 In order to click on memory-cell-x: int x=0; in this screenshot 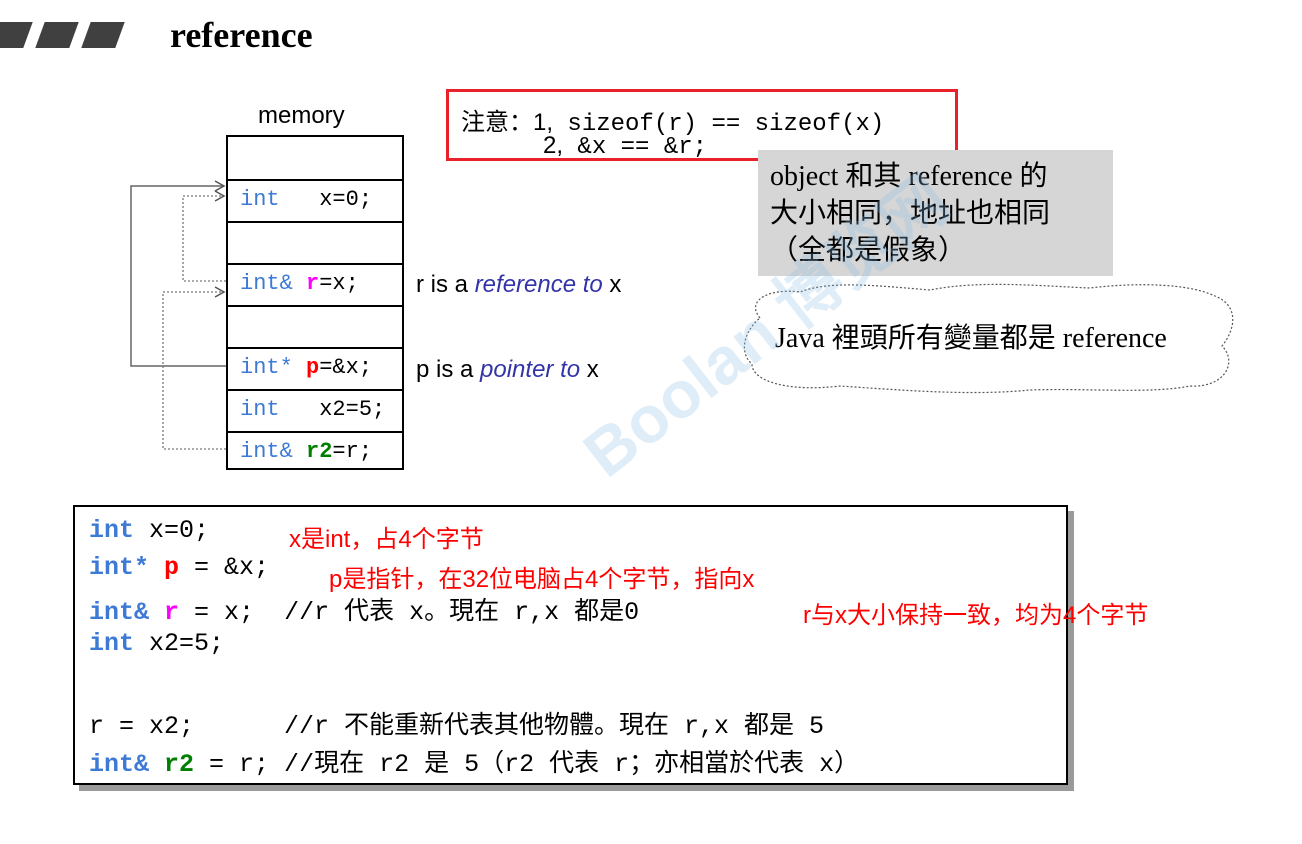, I will do `click(315, 199)`.